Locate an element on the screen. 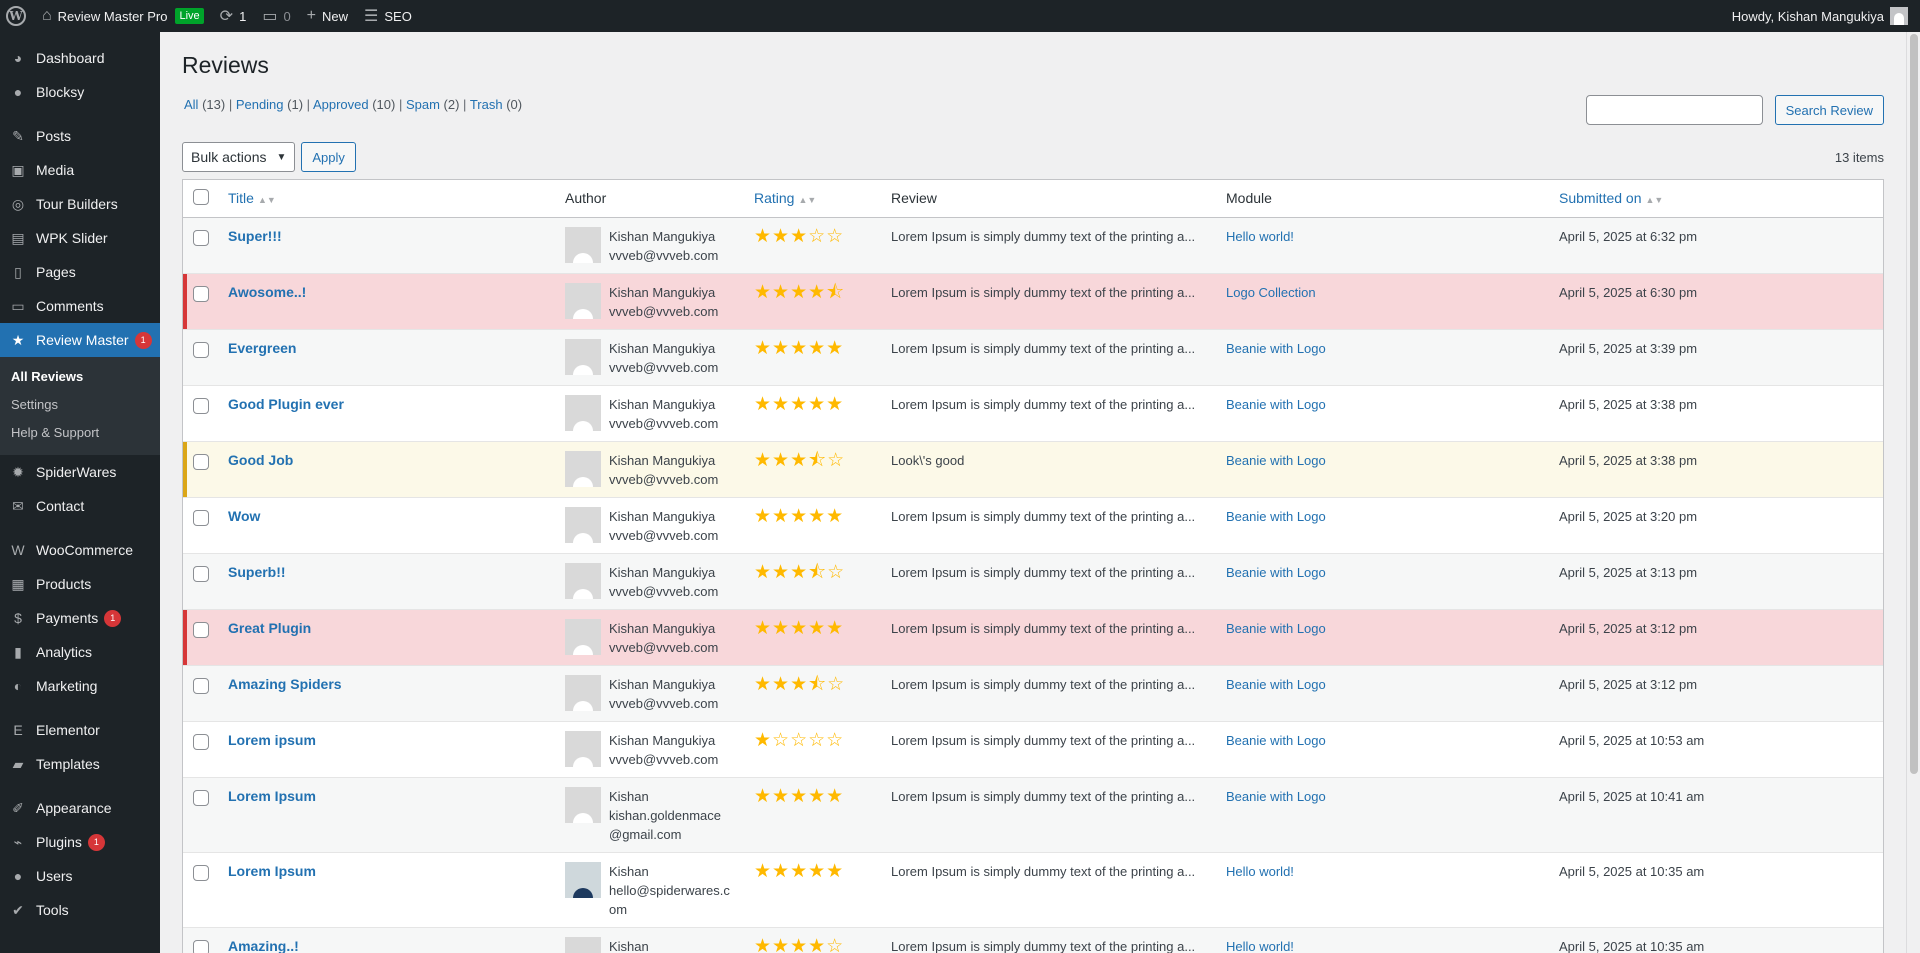 This screenshot has height=953, width=1920. sidebar-item-users: ● Users is located at coordinates (80, 876).